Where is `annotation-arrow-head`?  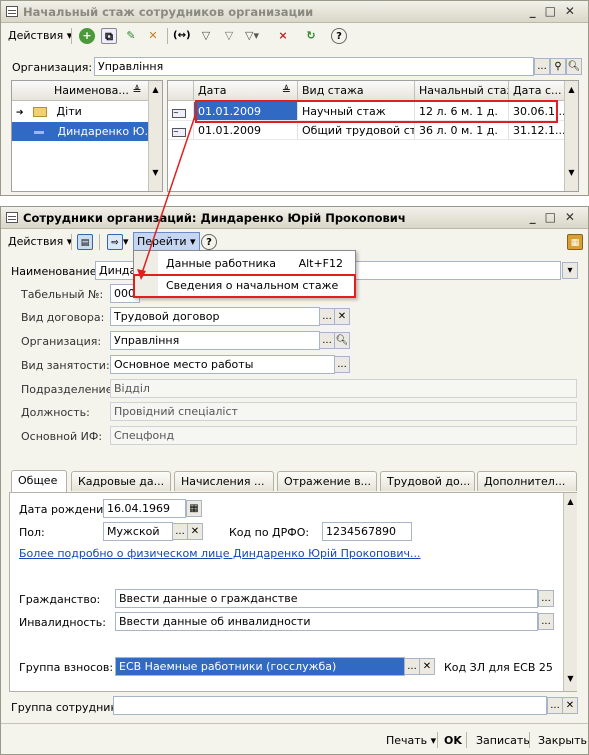
annotation-arrow-head is located at coordinates (141, 274).